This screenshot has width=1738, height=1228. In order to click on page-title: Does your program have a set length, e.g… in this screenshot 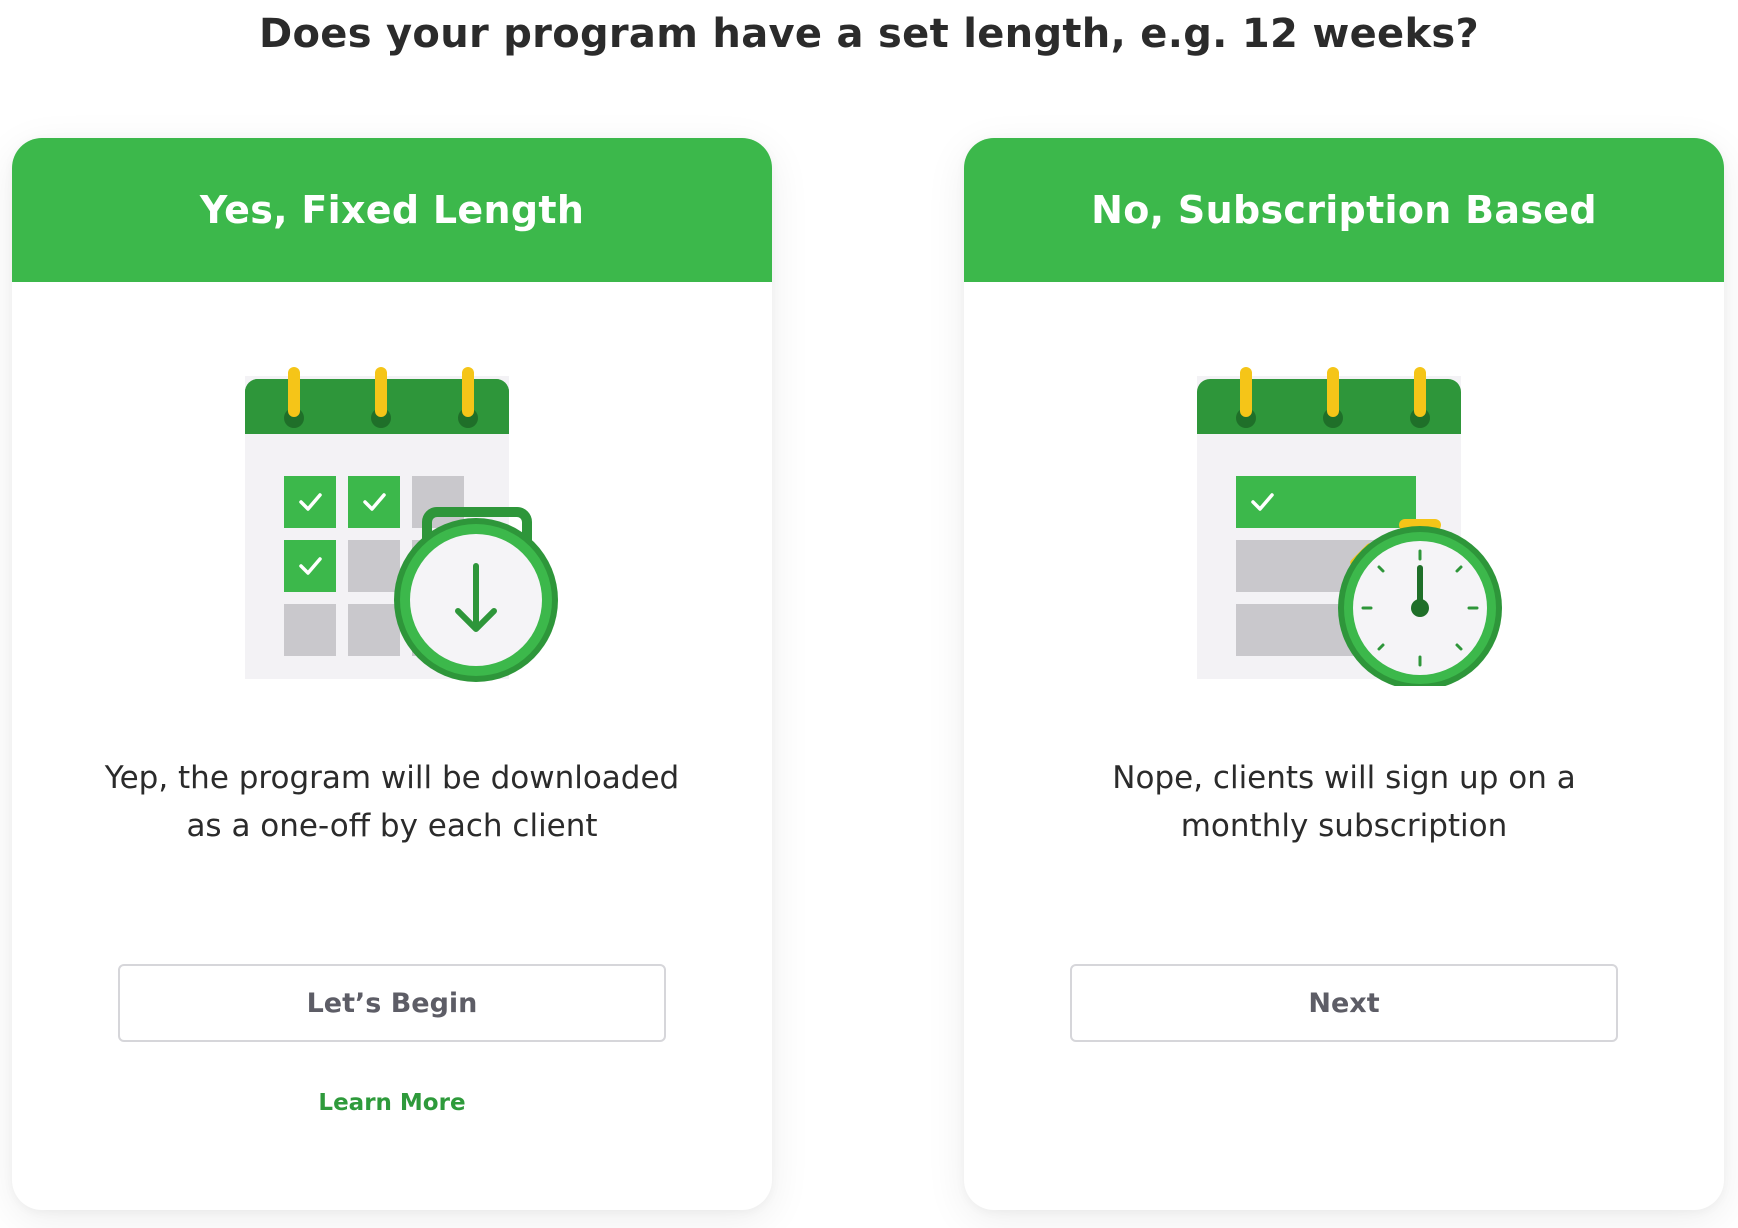, I will do `click(869, 34)`.